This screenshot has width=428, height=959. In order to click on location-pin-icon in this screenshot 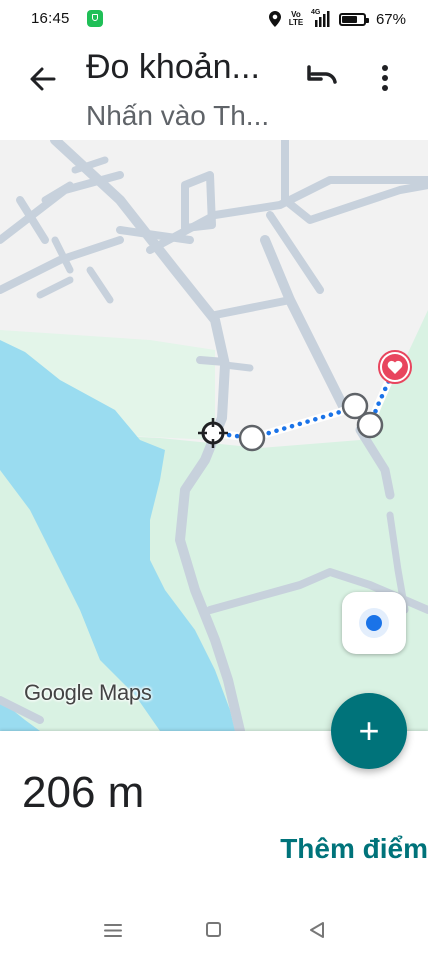, I will do `click(274, 19)`.